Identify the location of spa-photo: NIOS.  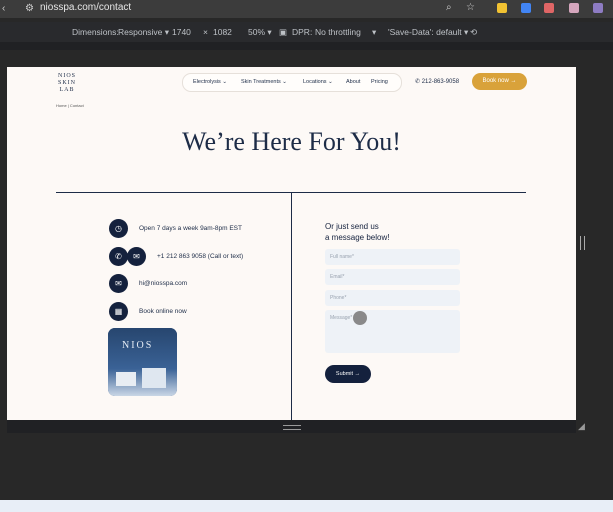
(142, 362).